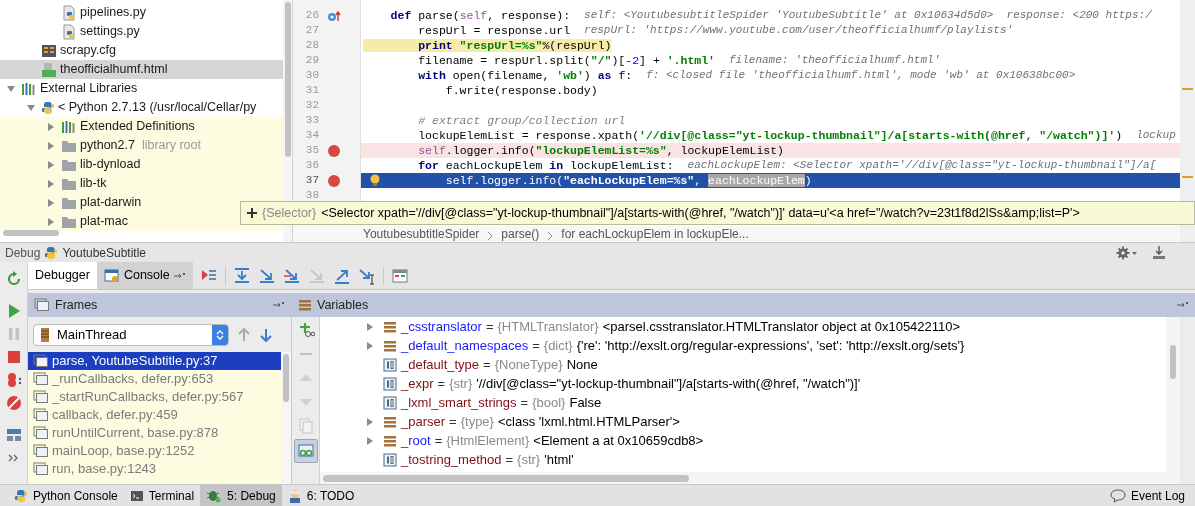 This screenshot has width=1195, height=506. Describe the element at coordinates (311, 75) in the screenshot. I see `line-number: 30` at that location.